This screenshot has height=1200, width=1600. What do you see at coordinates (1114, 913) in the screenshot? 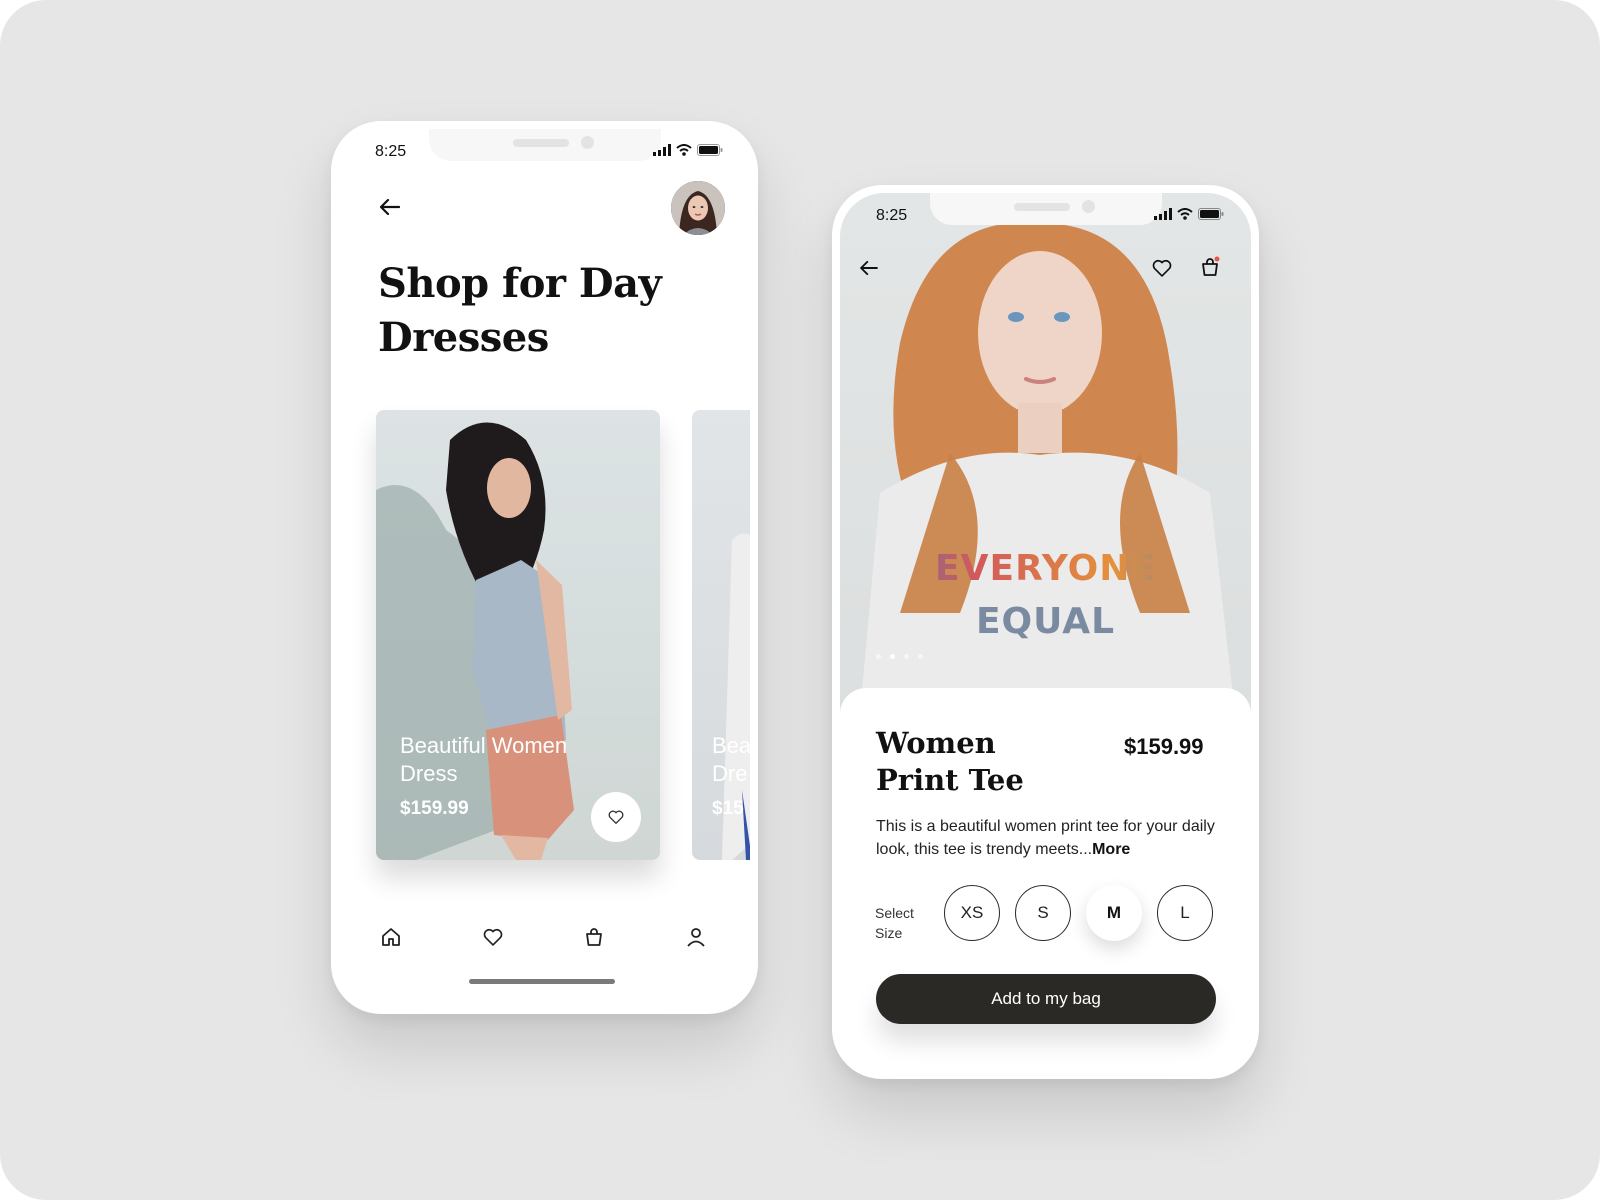
I see `size-option-m: M` at bounding box center [1114, 913].